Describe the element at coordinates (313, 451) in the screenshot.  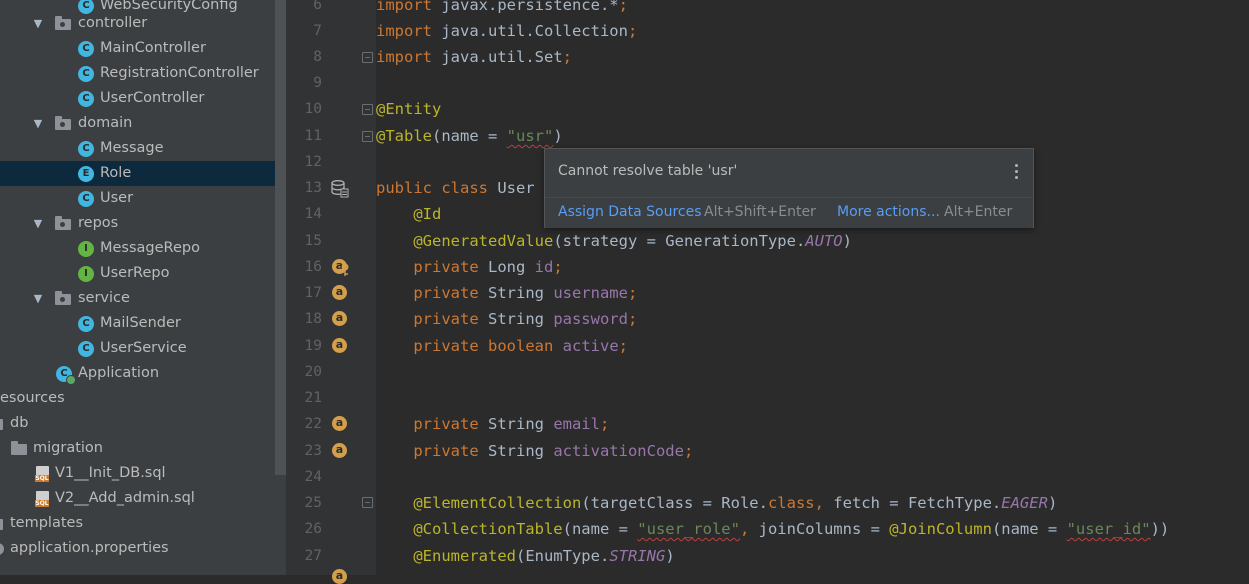
I see `line-number: 23` at that location.